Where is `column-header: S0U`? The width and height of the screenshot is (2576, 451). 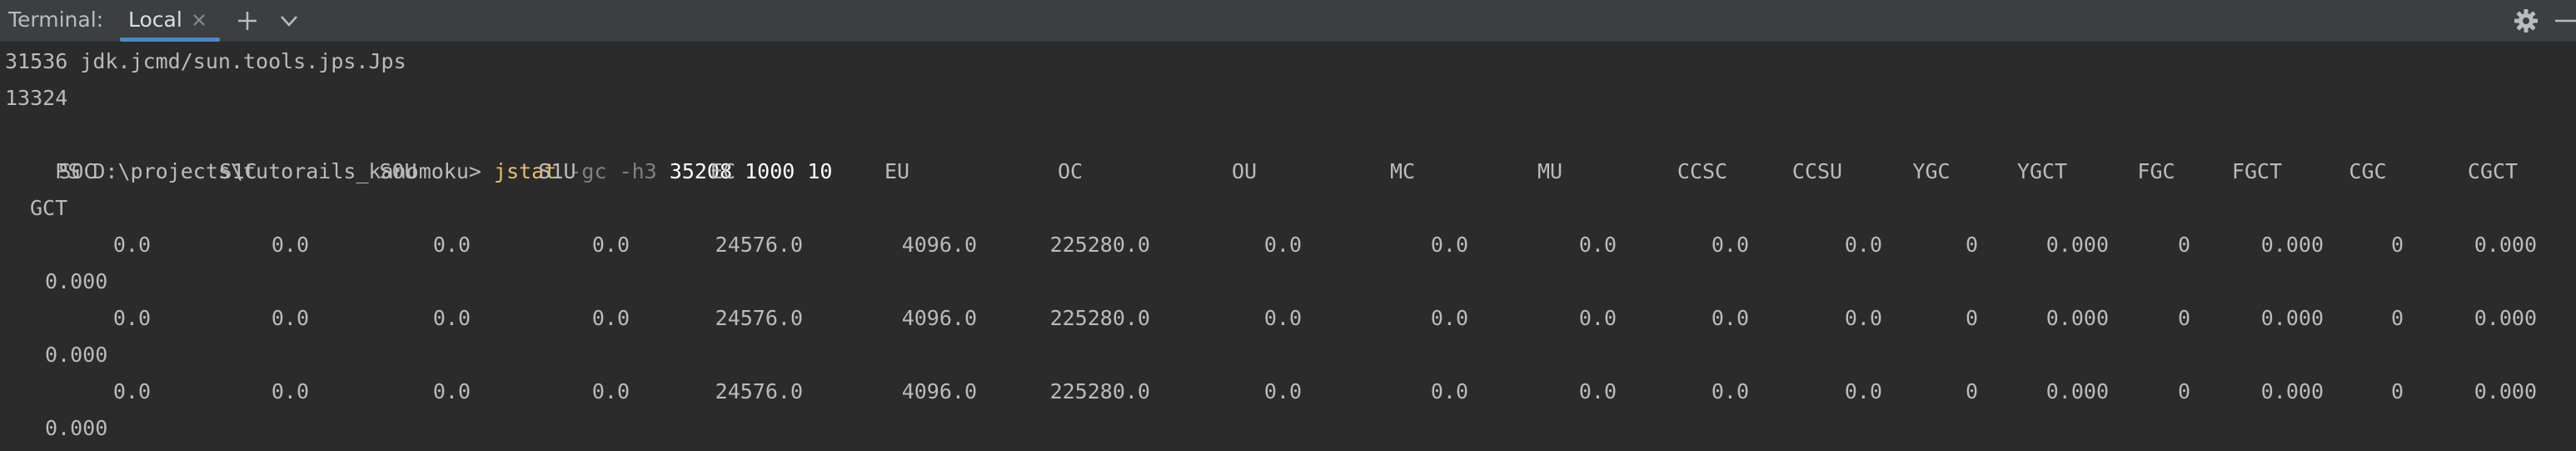
column-header: S0U is located at coordinates (398, 171).